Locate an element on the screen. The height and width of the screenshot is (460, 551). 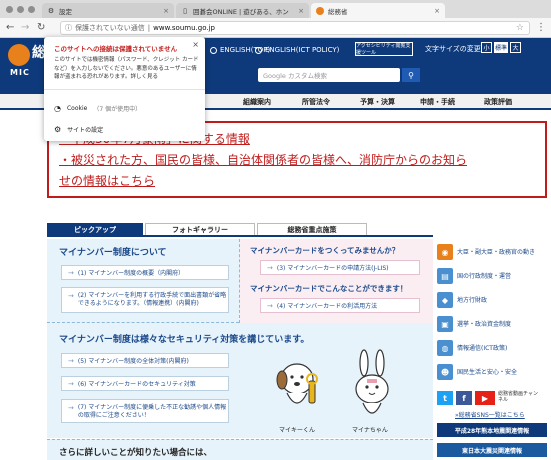
omnibox: ⓘ 保護されていない通信 | www.soumu.go.jp ☆ is located at coordinates (295, 28).